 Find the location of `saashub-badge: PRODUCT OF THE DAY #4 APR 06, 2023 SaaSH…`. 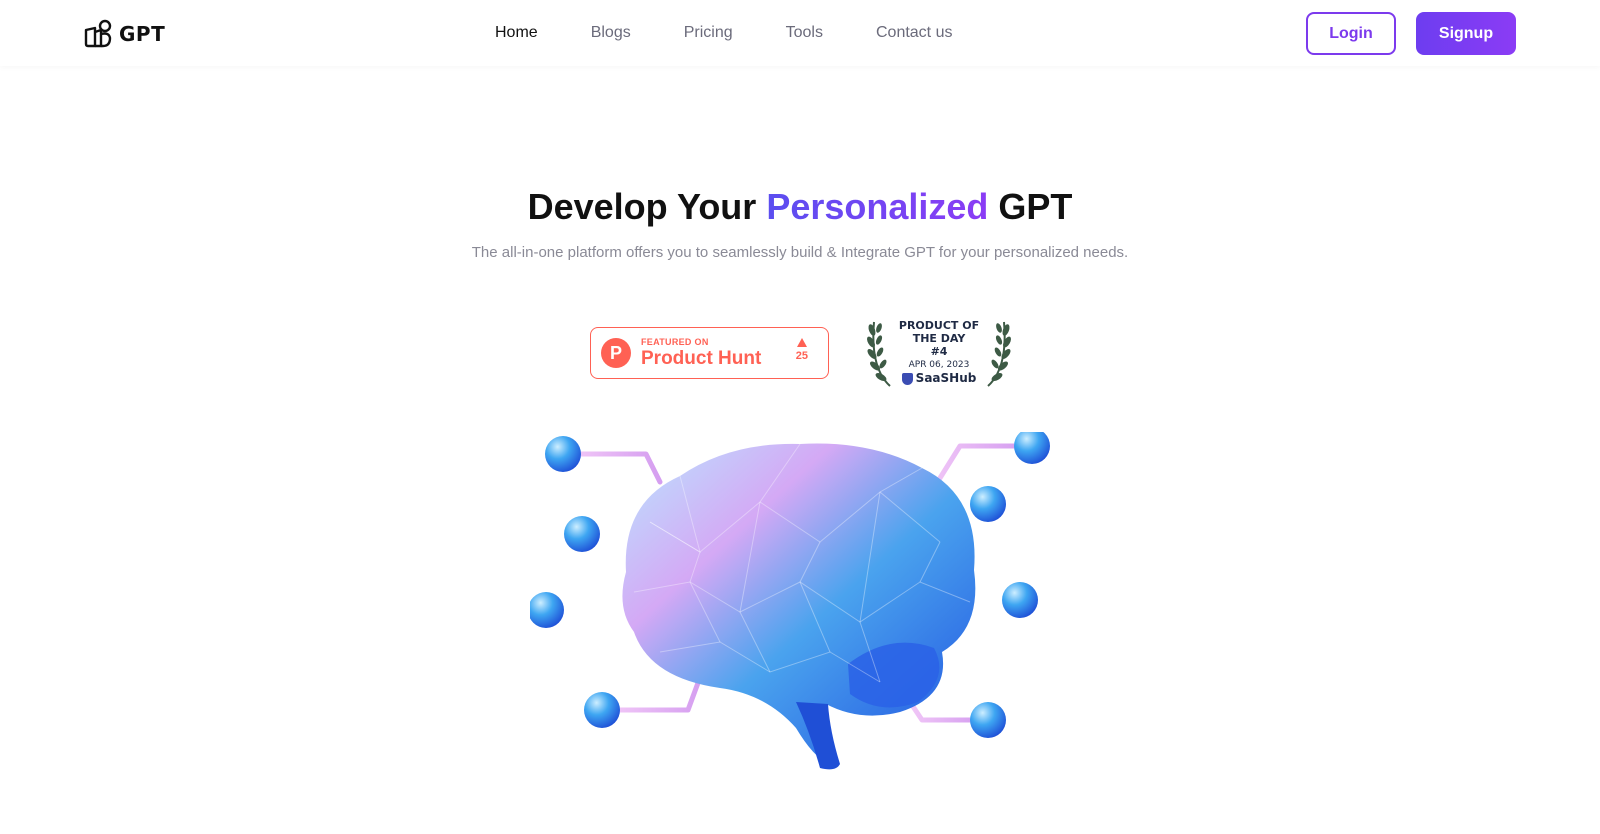

saashub-badge: PRODUCT OF THE DAY #4 APR 06, 2023 SaaSH… is located at coordinates (939, 353).